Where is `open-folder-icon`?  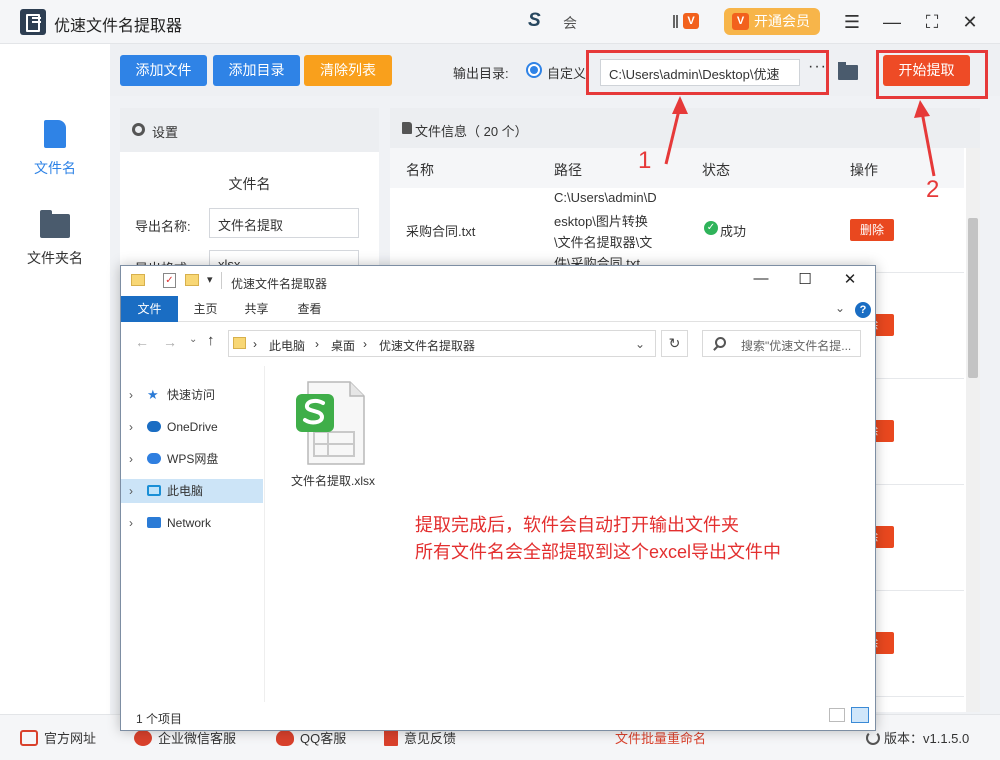
open-folder-icon is located at coordinates (848, 71).